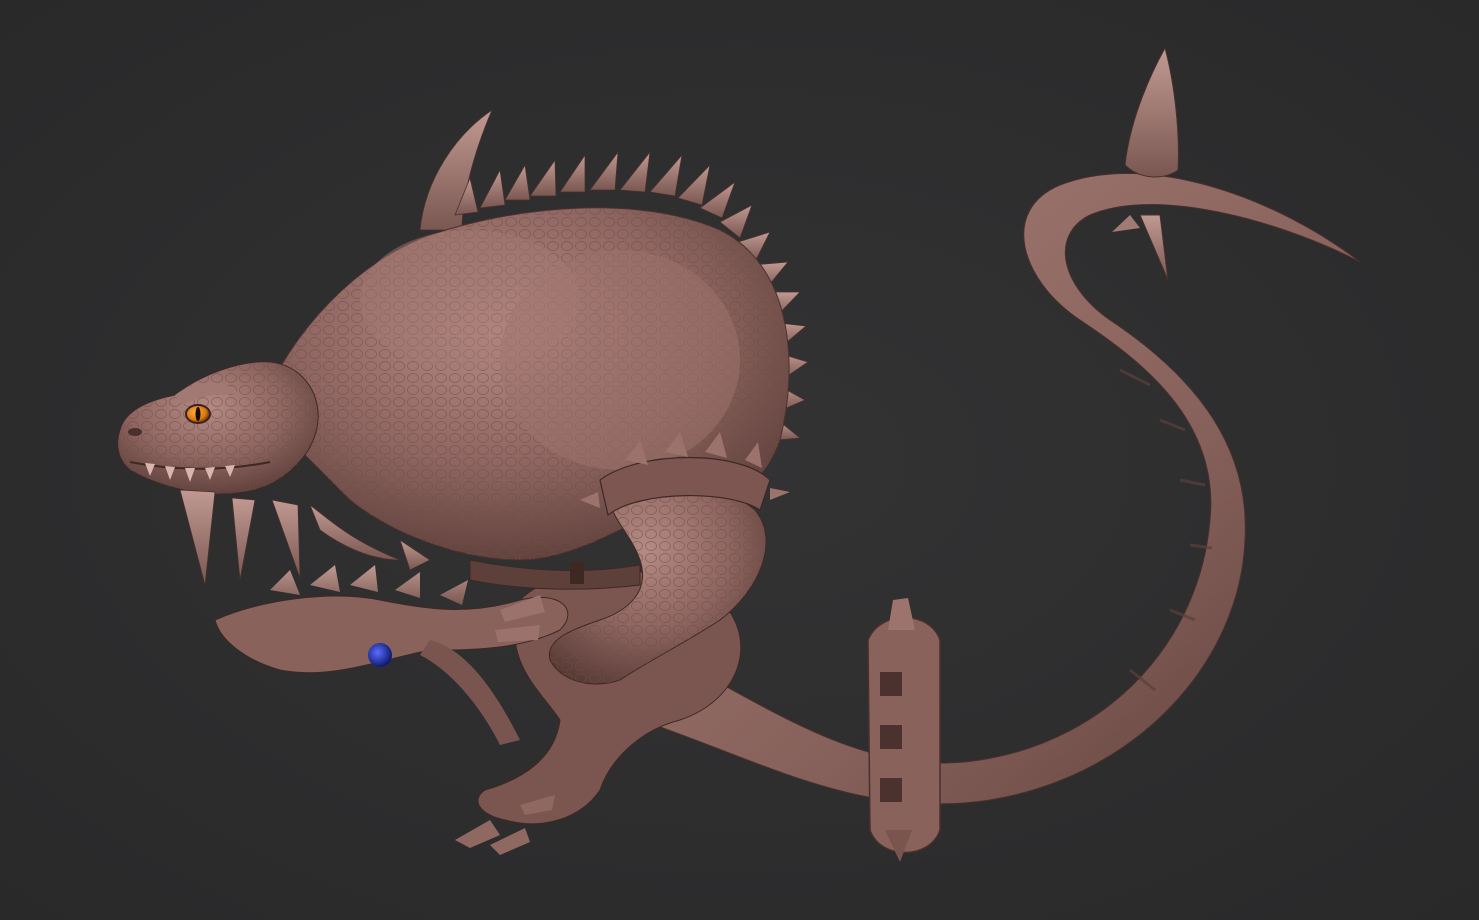 This screenshot has height=920, width=1479. What do you see at coordinates (555, 574) in the screenshot?
I see `belly-belt` at bounding box center [555, 574].